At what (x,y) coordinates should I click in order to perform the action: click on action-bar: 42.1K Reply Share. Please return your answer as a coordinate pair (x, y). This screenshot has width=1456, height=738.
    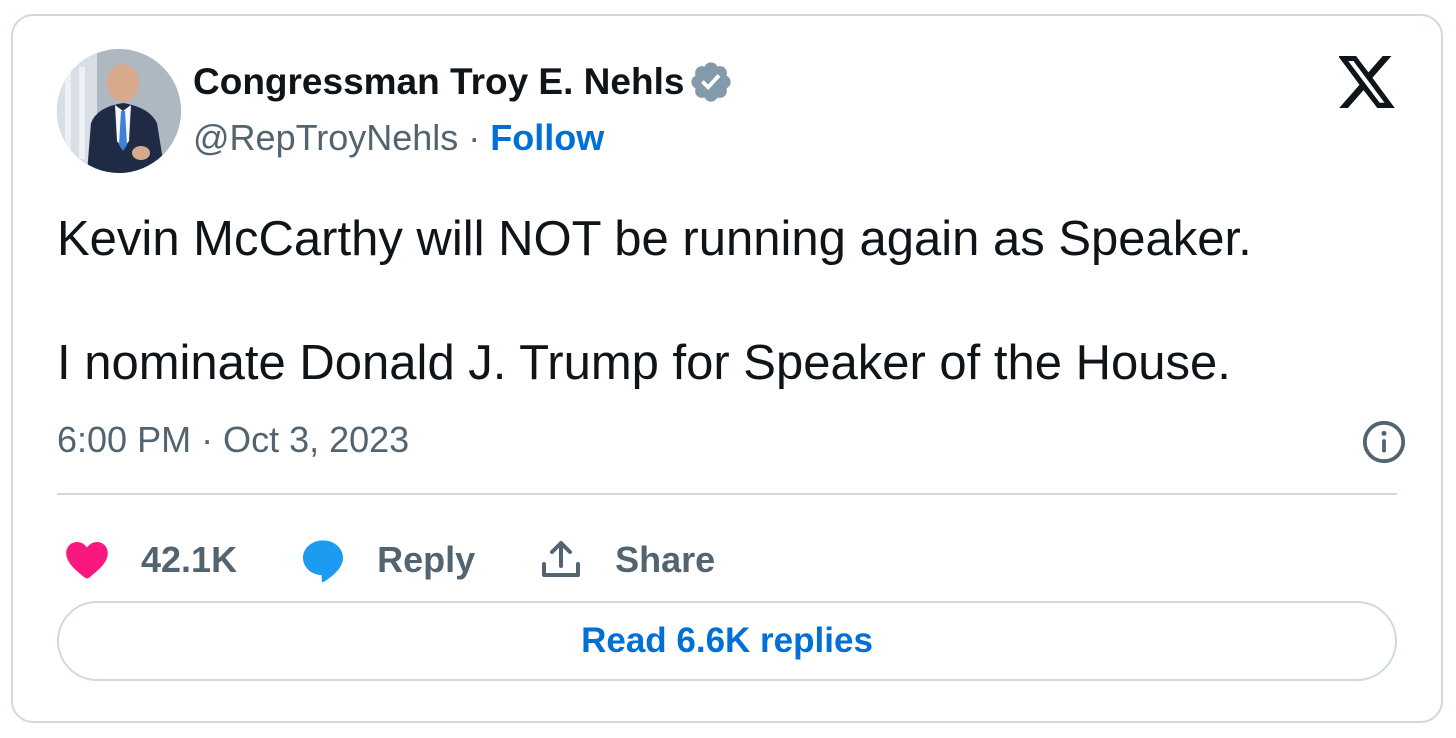
    Looking at the image, I should click on (420, 560).